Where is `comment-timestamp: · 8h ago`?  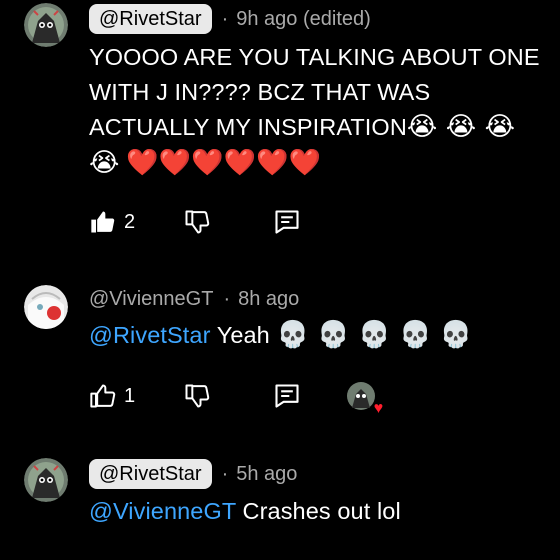
comment-timestamp: · 8h ago is located at coordinates (261, 298).